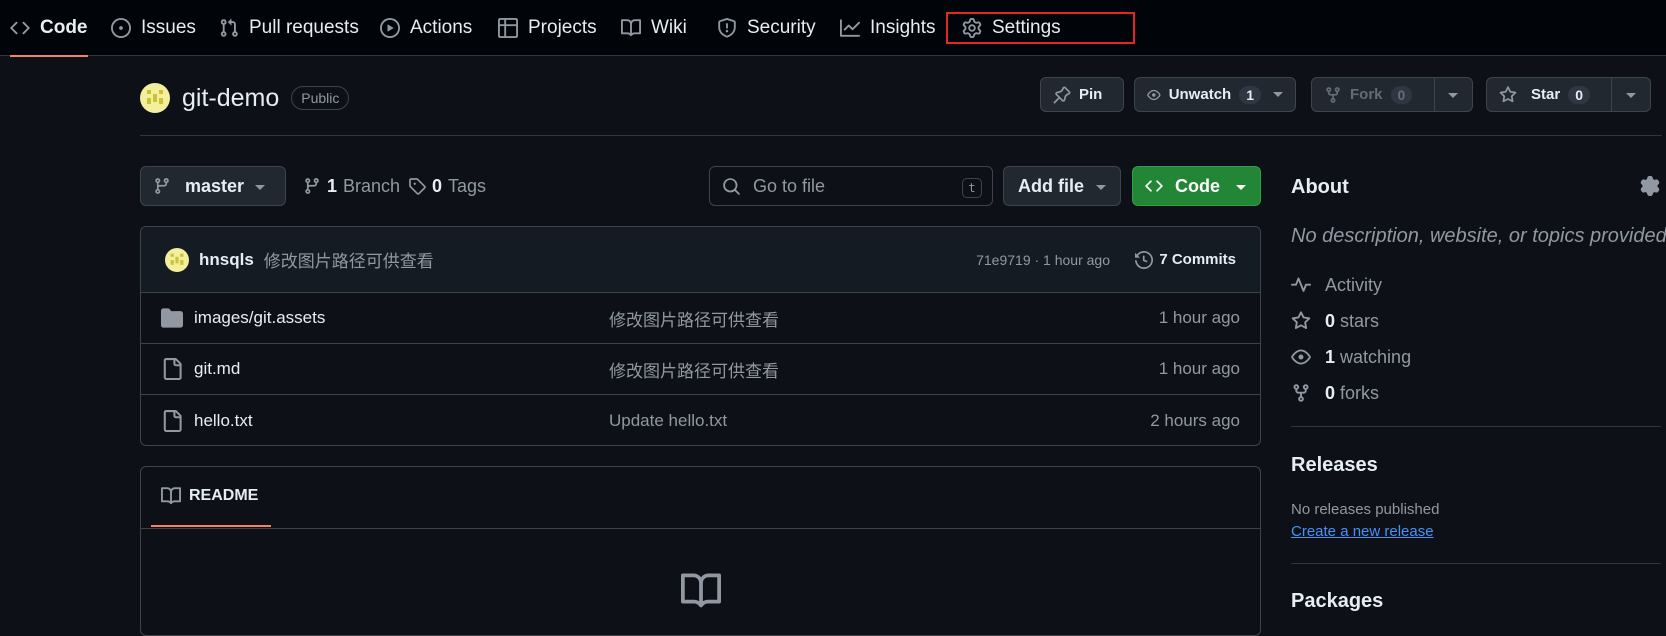 The width and height of the screenshot is (1666, 636). What do you see at coordinates (727, 28) in the screenshot?
I see `shield-icon` at bounding box center [727, 28].